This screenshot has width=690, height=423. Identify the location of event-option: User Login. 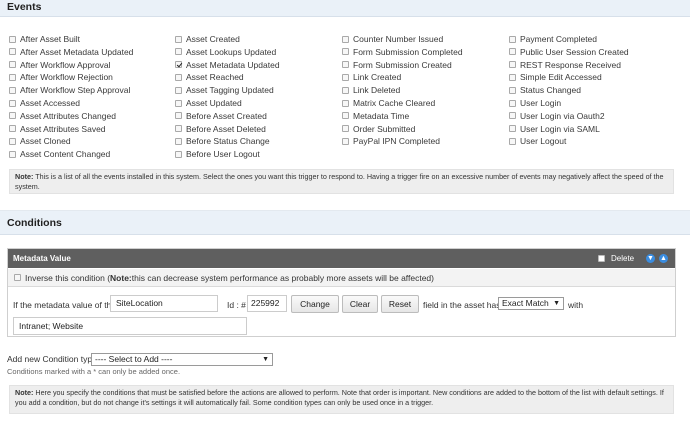
(535, 103).